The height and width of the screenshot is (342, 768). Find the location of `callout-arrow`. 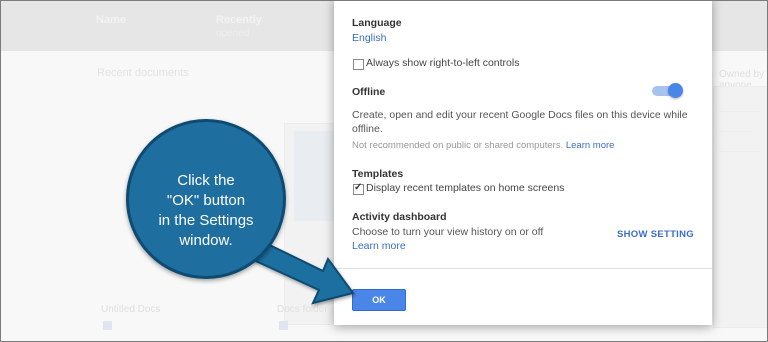

callout-arrow is located at coordinates (300, 270).